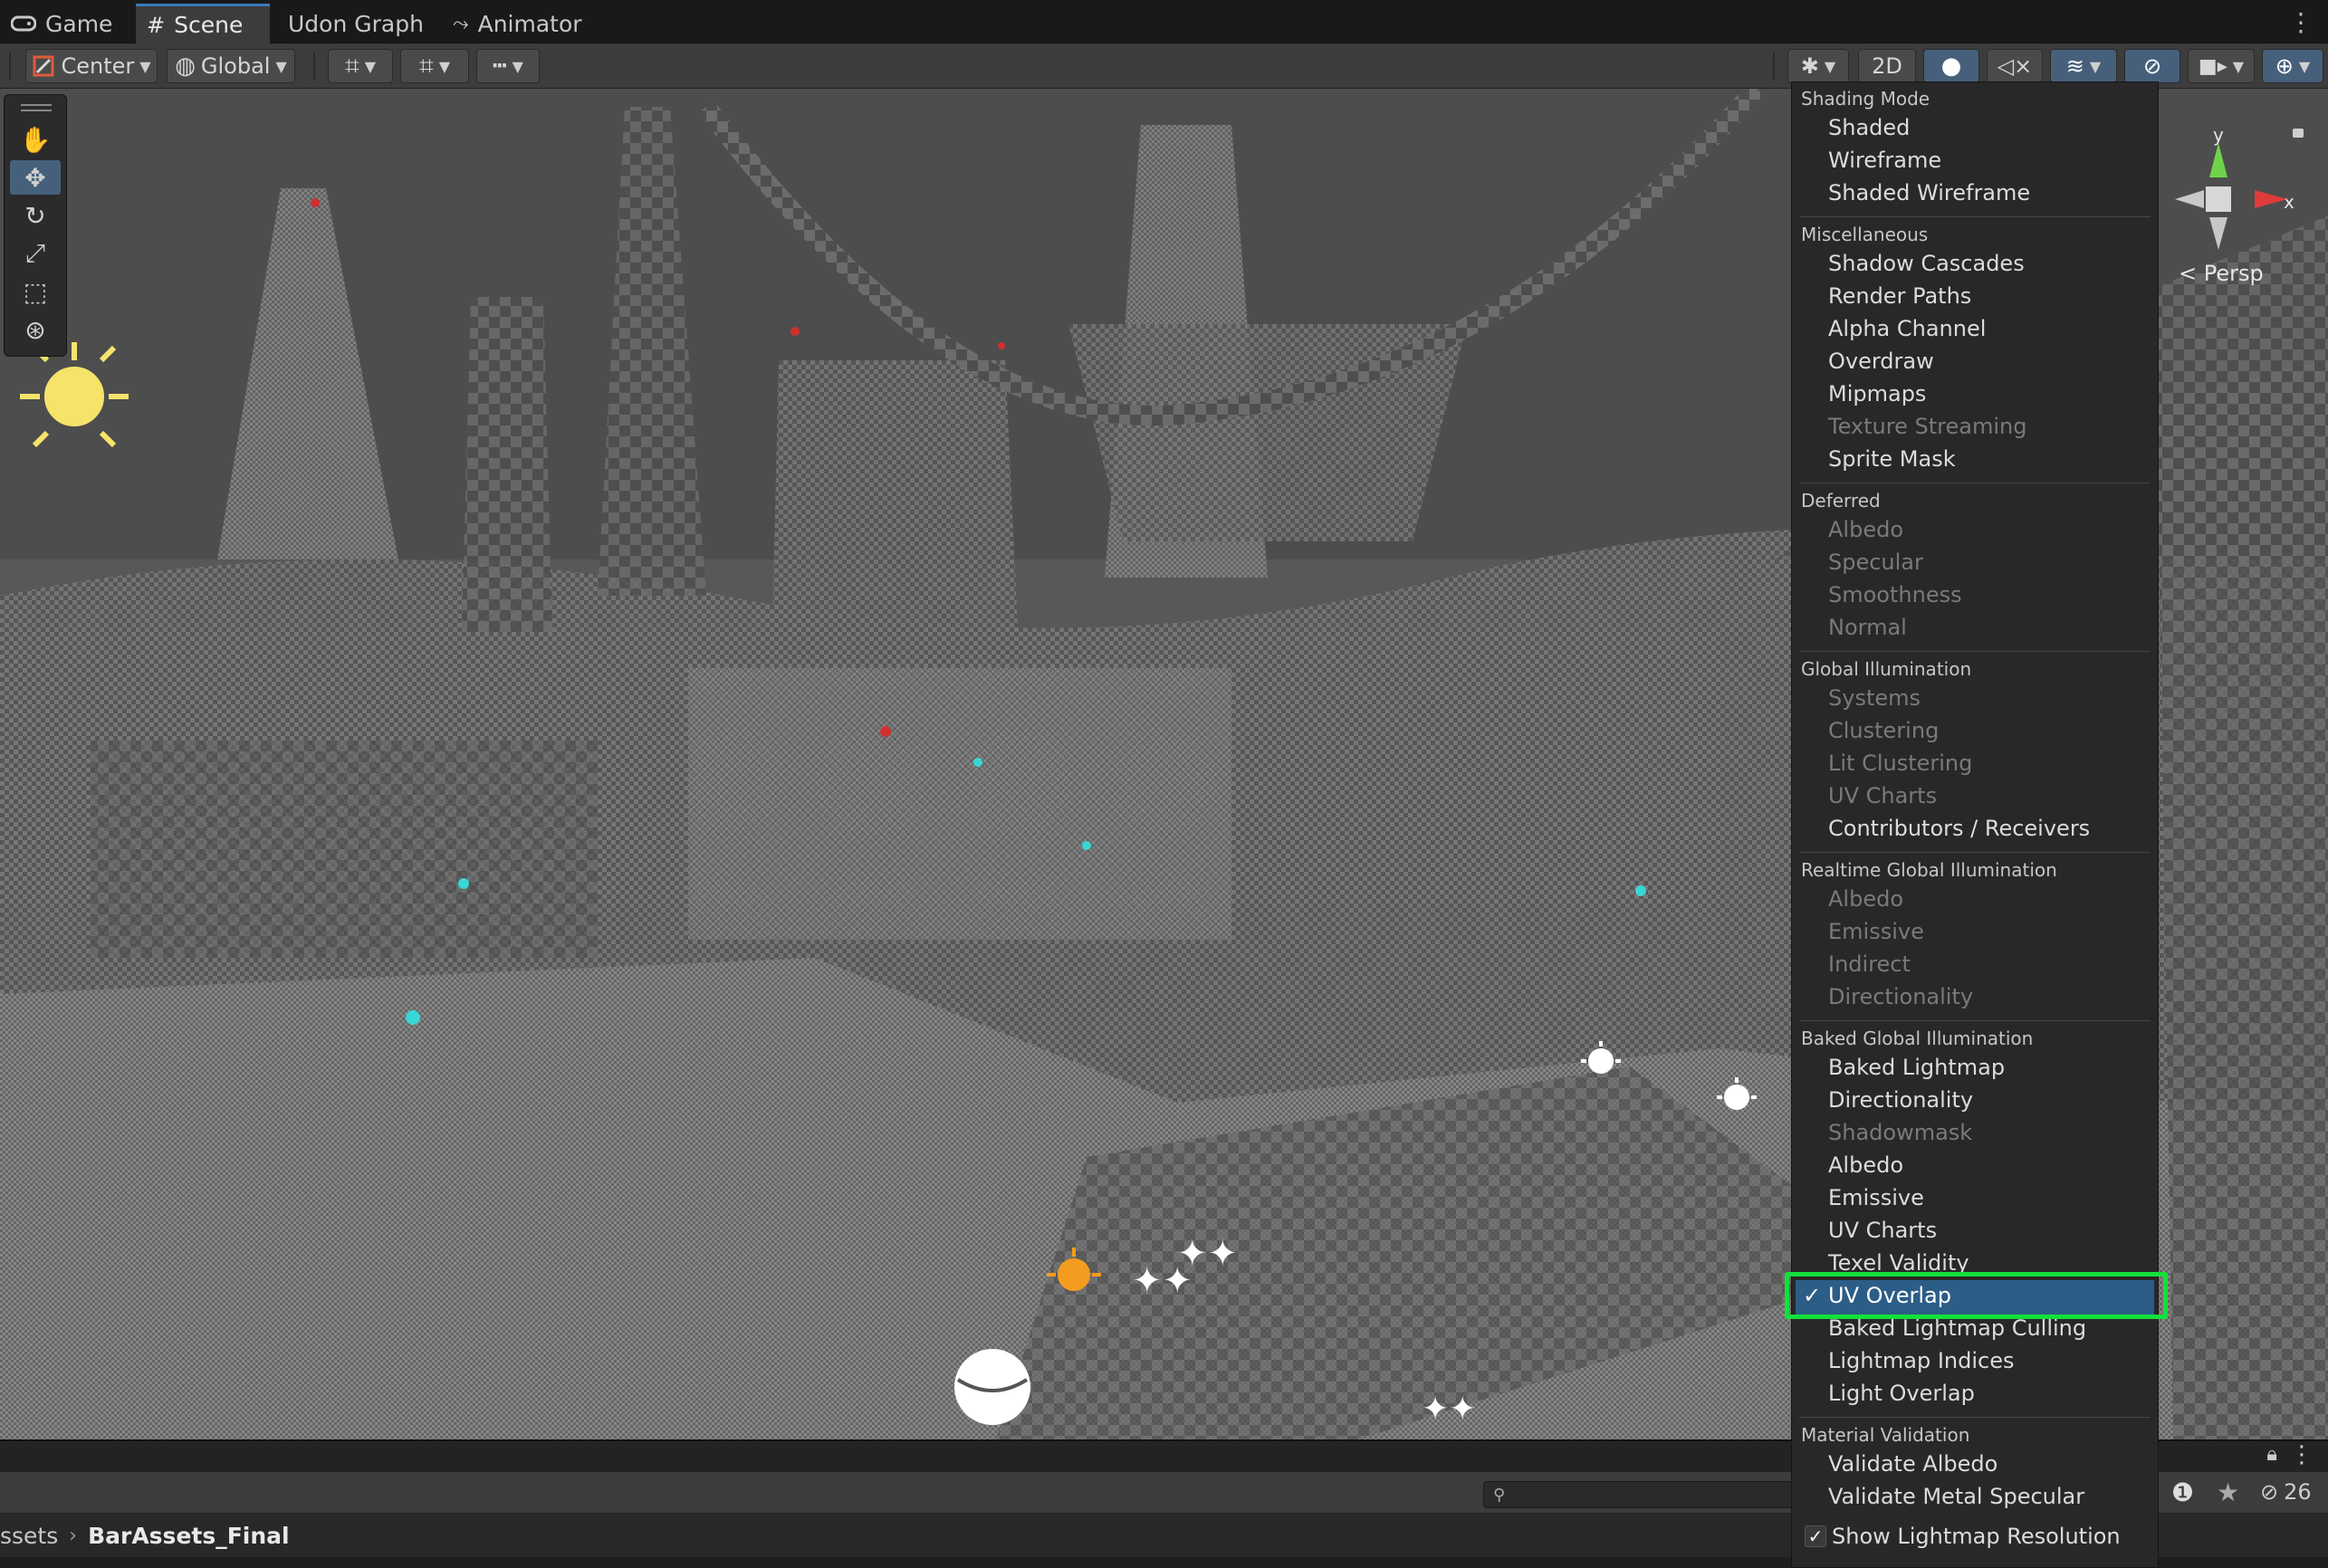 The image size is (2328, 1568). Describe the element at coordinates (189, 1536) in the screenshot. I see `breadcrumb-current: BarAssets_Final` at that location.